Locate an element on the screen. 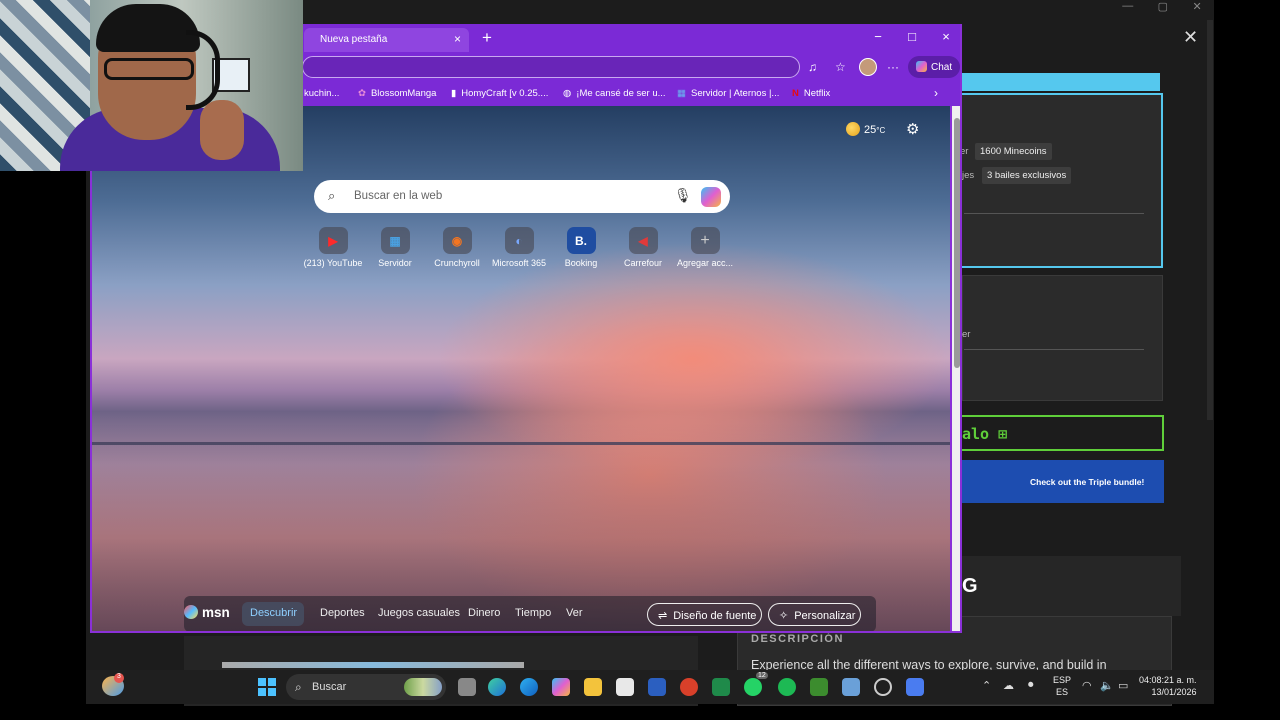 The height and width of the screenshot is (720, 1280). chevron-up-icon: ⌃ is located at coordinates (986, 685).